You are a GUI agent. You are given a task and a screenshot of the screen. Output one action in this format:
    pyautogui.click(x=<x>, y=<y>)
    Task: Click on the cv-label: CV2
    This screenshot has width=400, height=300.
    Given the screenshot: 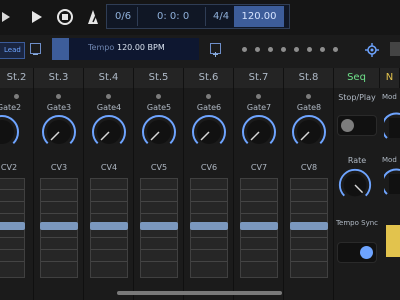 What is the action you would take?
    pyautogui.click(x=9, y=167)
    